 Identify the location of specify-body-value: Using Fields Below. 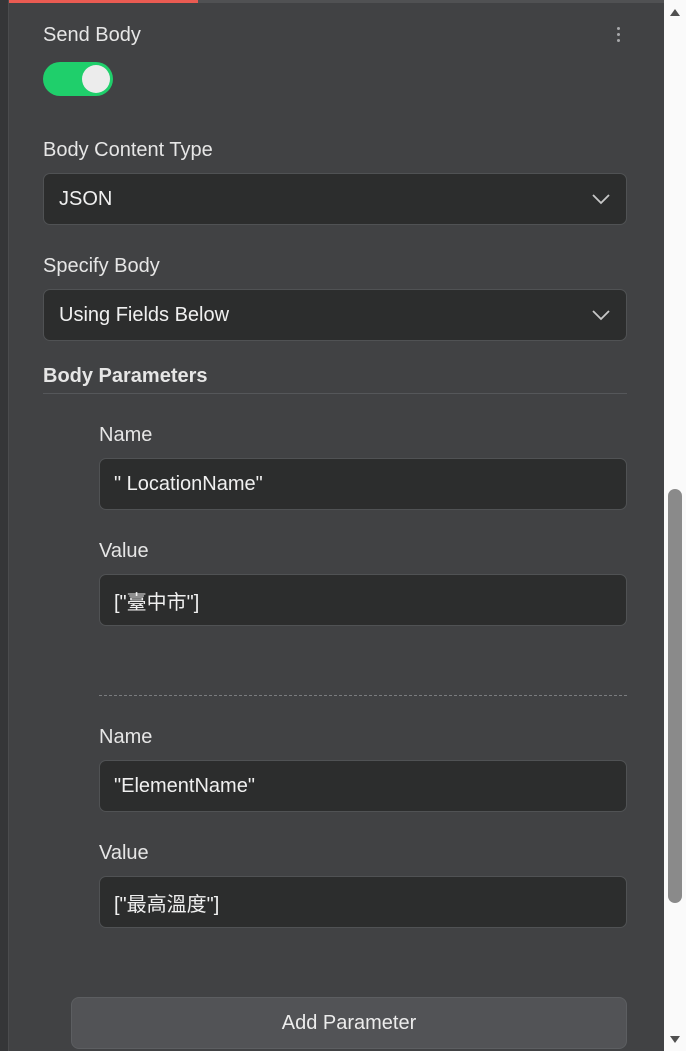
(144, 314).